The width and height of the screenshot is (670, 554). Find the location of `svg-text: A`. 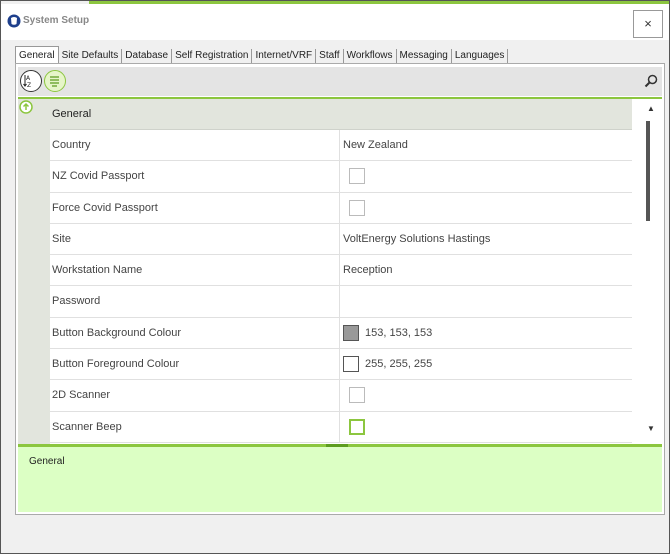

svg-text: A is located at coordinates (28, 78).